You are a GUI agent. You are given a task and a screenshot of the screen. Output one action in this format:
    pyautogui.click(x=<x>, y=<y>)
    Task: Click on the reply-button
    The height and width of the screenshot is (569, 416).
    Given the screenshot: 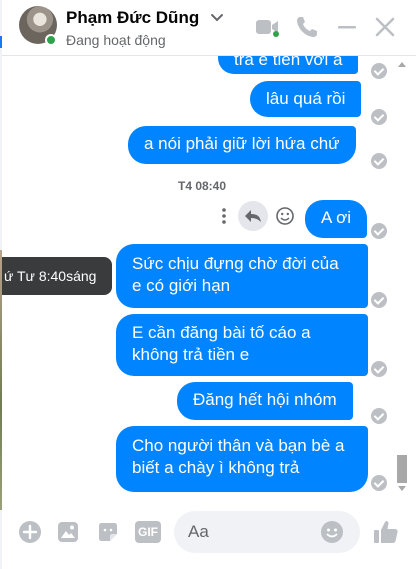 What is the action you would take?
    pyautogui.click(x=253, y=216)
    